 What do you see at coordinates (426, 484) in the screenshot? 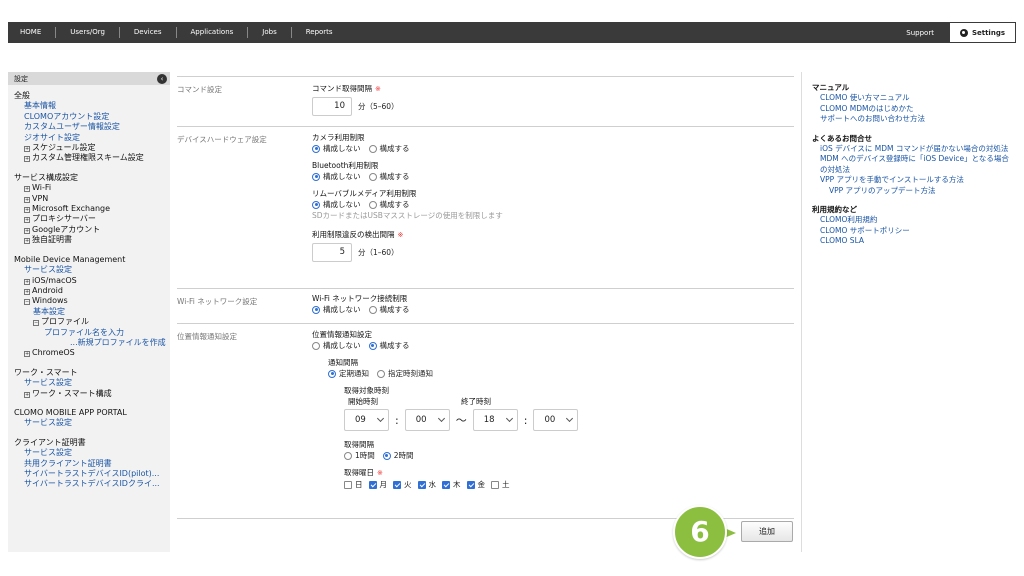
I see `day-checkbox: 水` at bounding box center [426, 484].